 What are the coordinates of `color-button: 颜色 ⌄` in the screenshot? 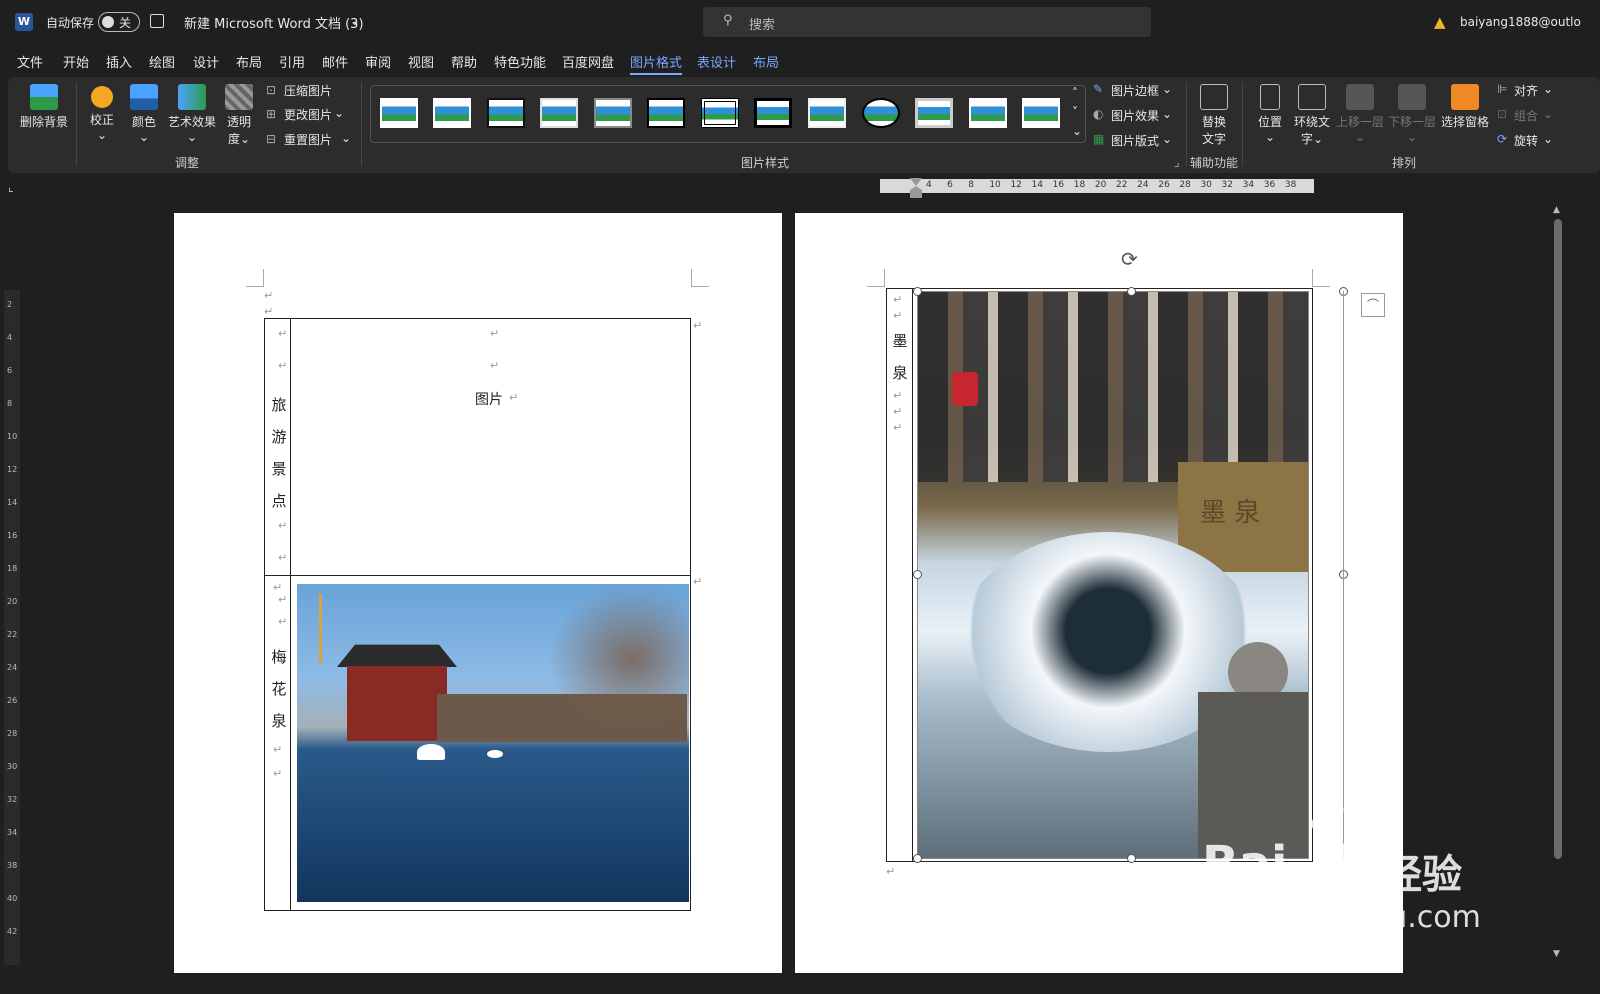 It's located at (144, 114).